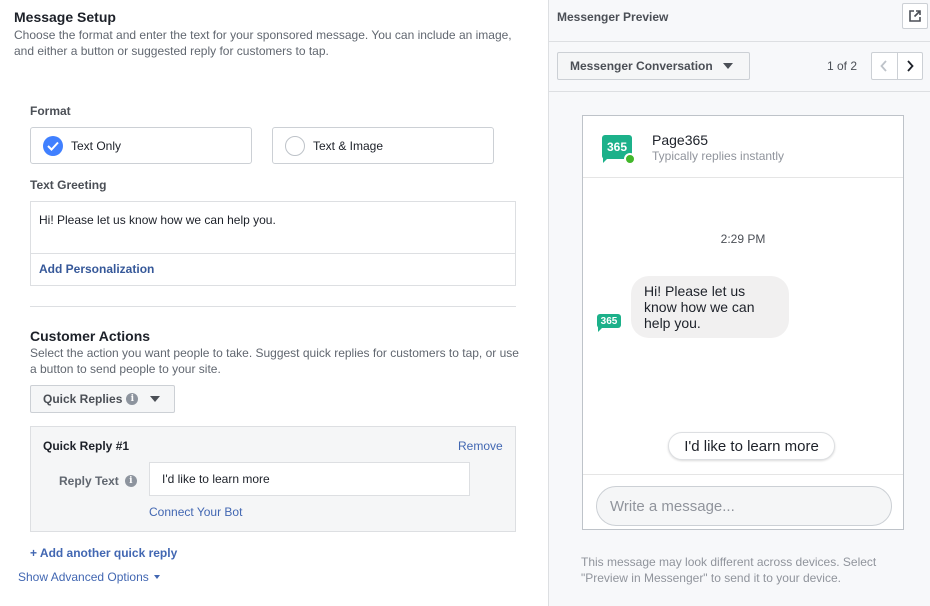  What do you see at coordinates (680, 140) in the screenshot?
I see `page-name: Page365` at bounding box center [680, 140].